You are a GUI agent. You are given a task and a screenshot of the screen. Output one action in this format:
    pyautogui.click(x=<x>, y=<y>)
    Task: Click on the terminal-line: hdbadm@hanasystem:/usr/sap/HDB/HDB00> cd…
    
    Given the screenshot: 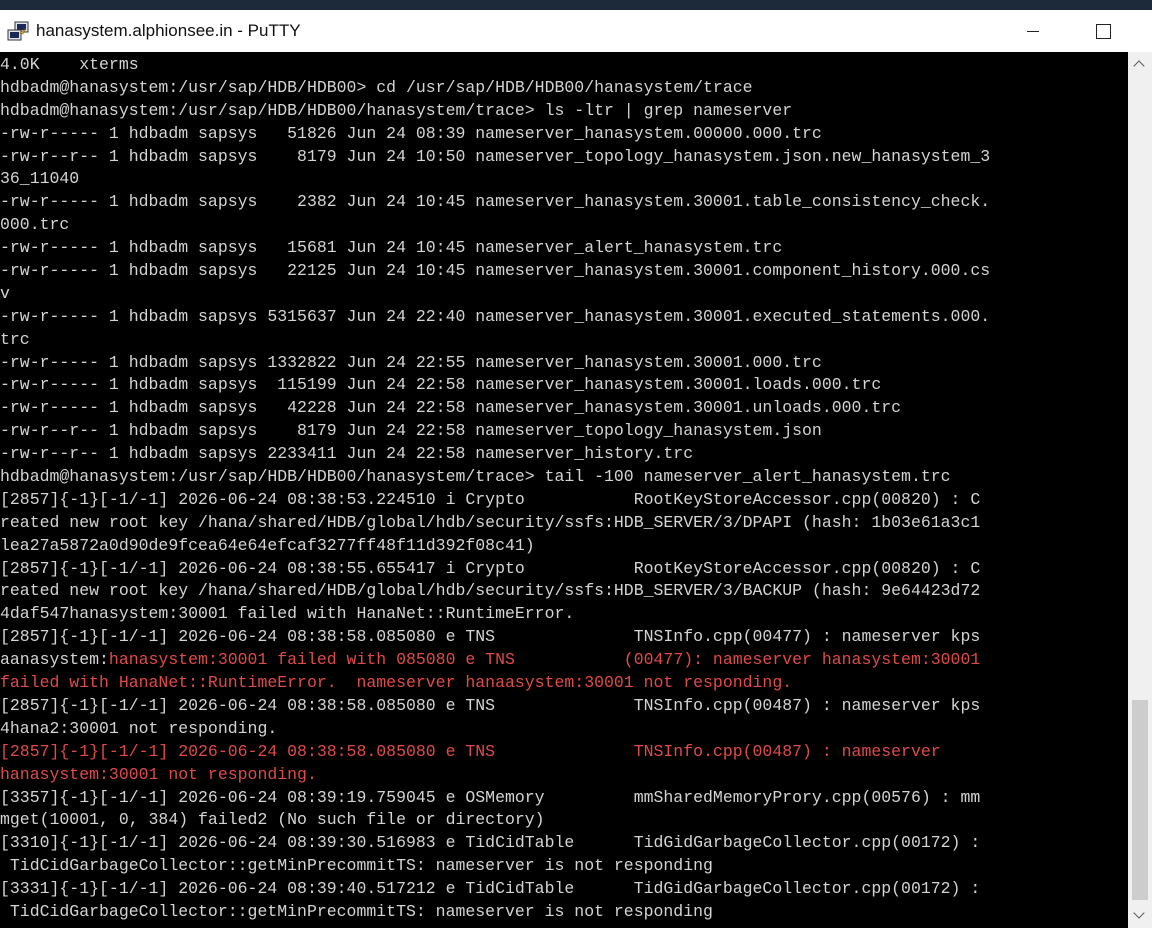 What is the action you would take?
    pyautogui.click(x=564, y=88)
    